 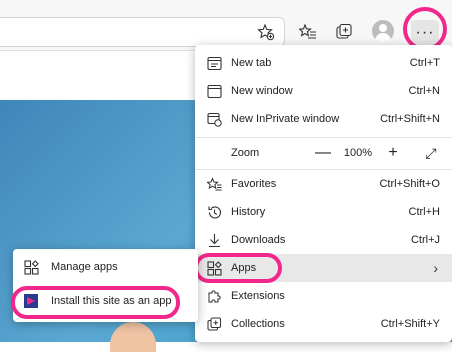 What do you see at coordinates (285, 119) in the screenshot?
I see `menu-item-label: New InPrivate window` at bounding box center [285, 119].